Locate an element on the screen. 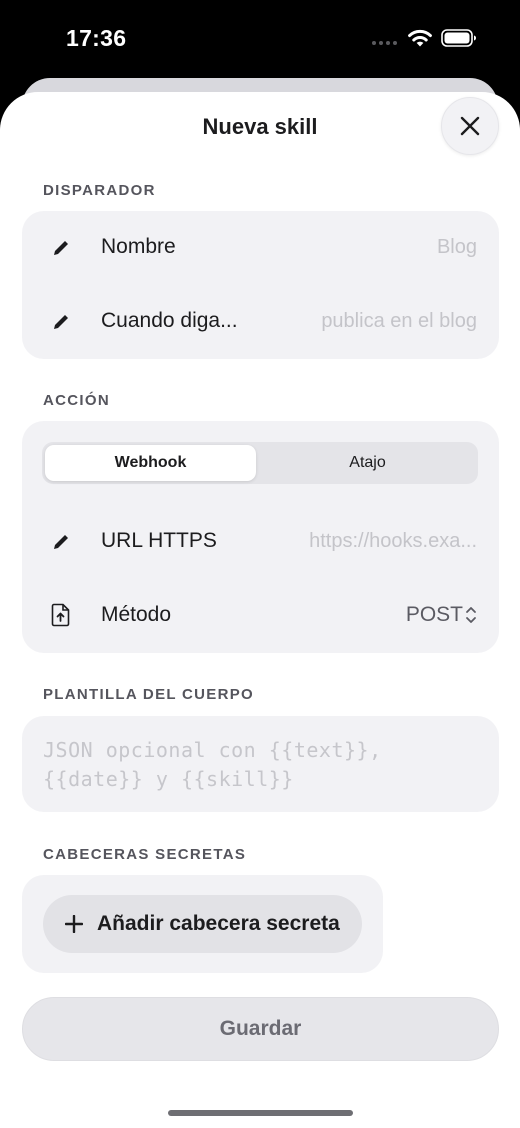 This screenshot has width=520, height=1128. close-button is located at coordinates (470, 126).